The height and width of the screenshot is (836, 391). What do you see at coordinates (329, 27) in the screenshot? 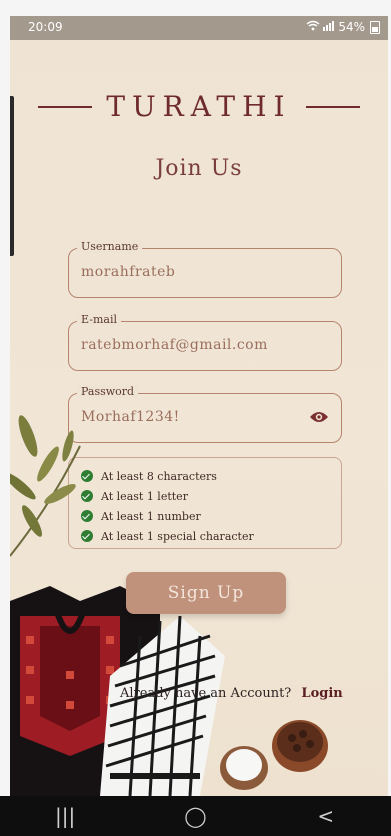
I see `signal-icon` at bounding box center [329, 27].